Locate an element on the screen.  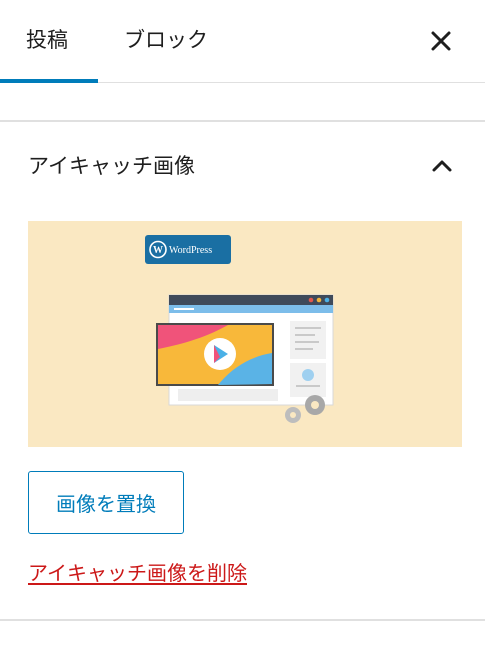
panel-title: アイキャッチ画像 is located at coordinates (111, 166).